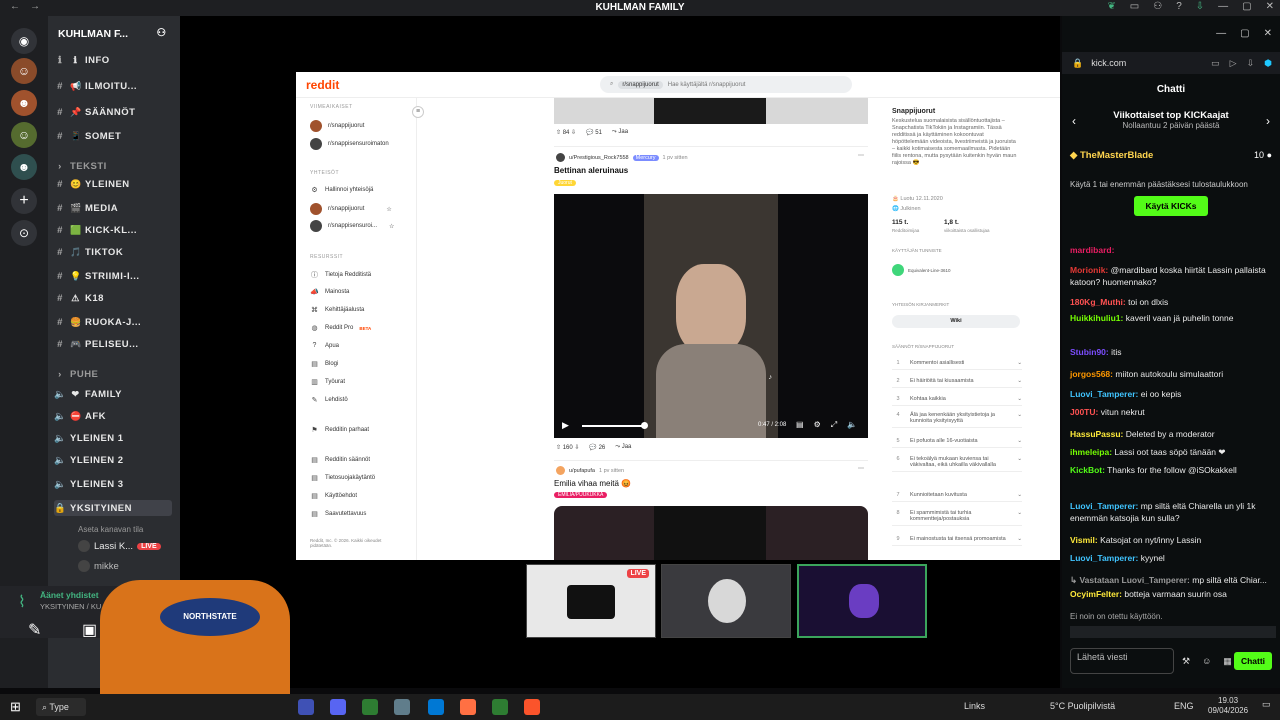 This screenshot has width=1280, height=720. What do you see at coordinates (644, 425) in the screenshot?
I see `progress-handle` at bounding box center [644, 425].